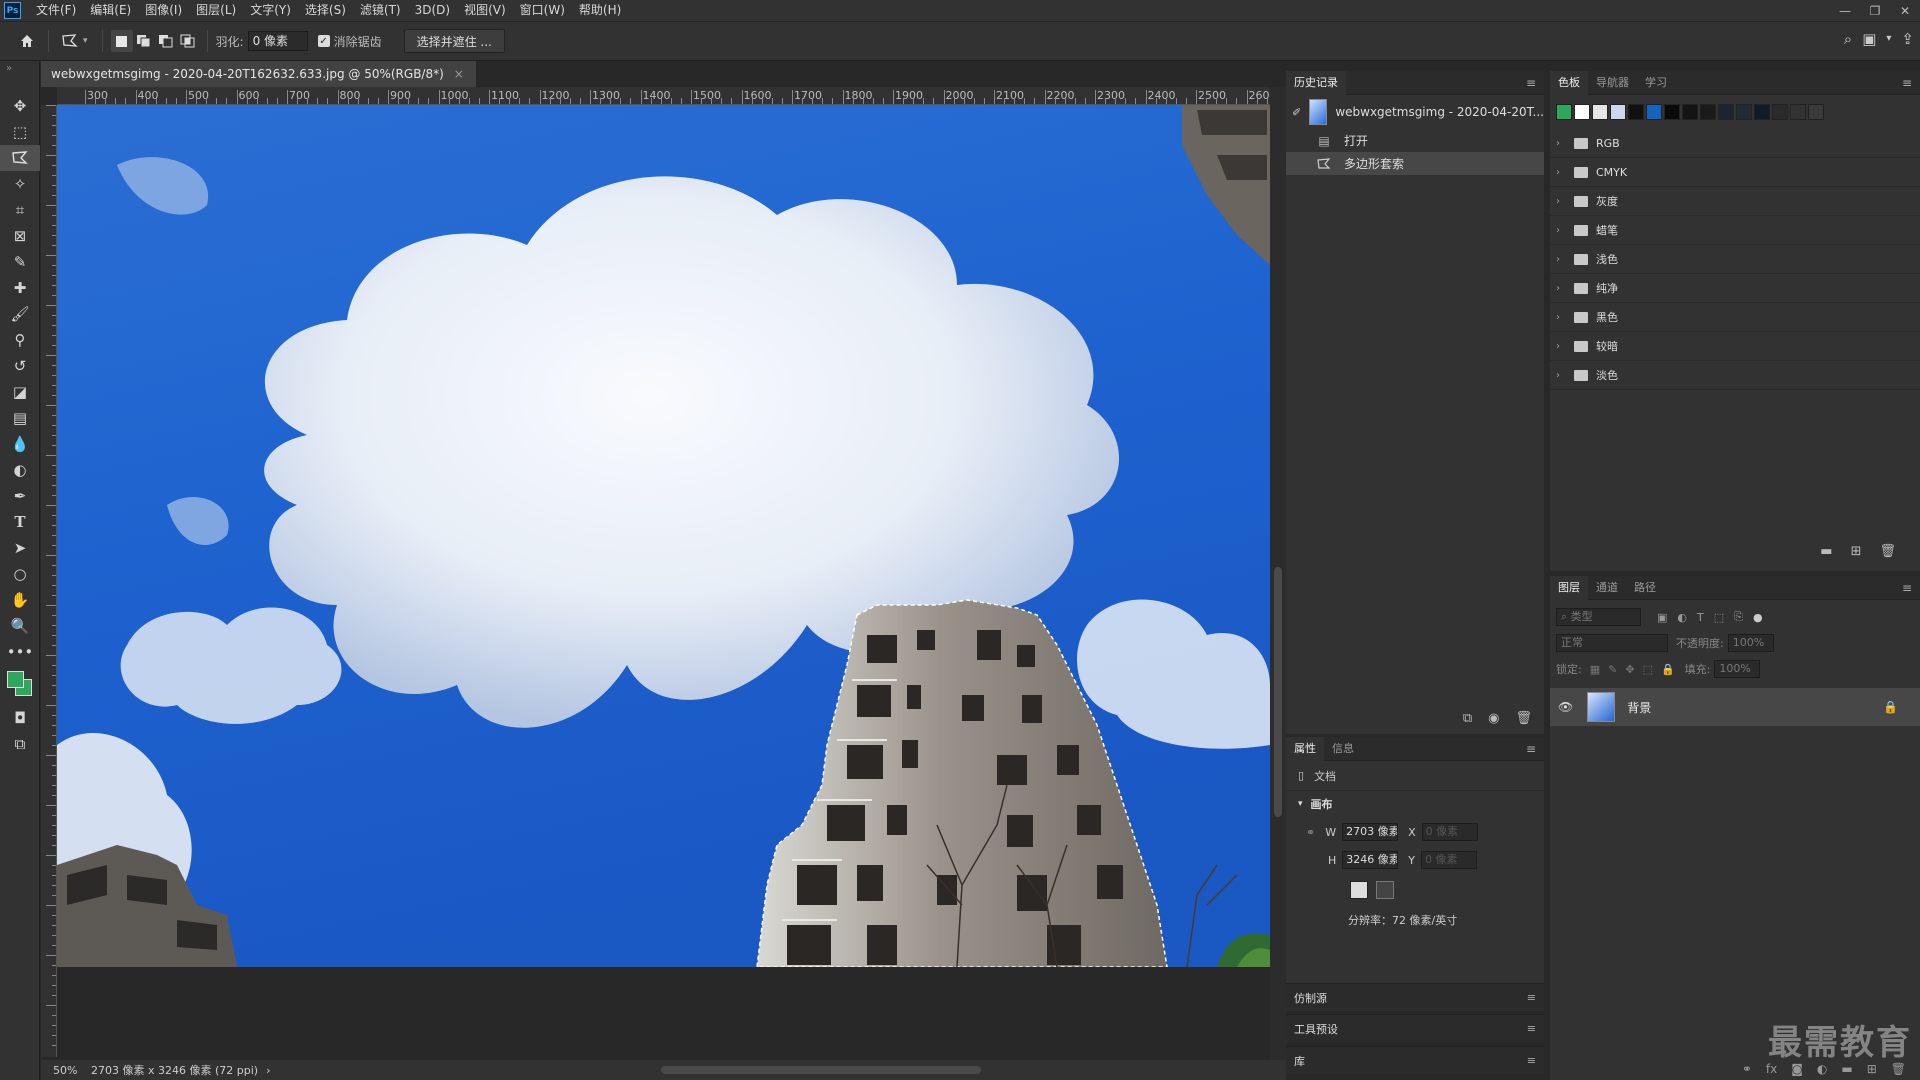 Image resolution: width=1920 pixels, height=1080 pixels. Describe the element at coordinates (20, 470) in the screenshot. I see `dodge-tool-icon: ◐` at that location.